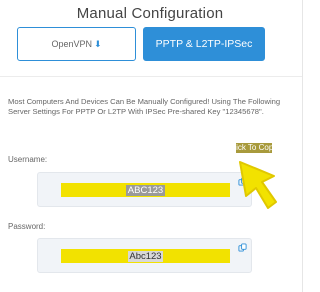  Describe the element at coordinates (71, 44) in the screenshot. I see `tab-openvpn-label: OpenVPN` at that location.